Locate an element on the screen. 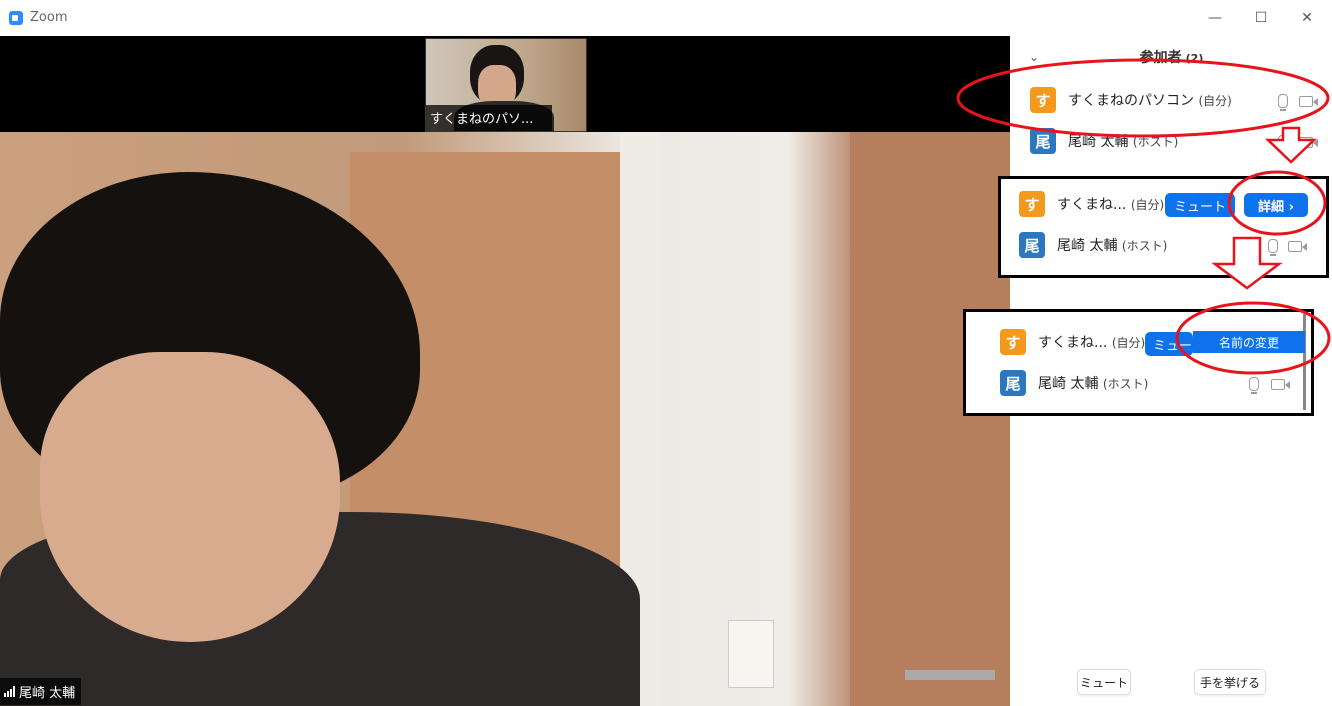 This screenshot has height=706, width=1332. minimize-icon: — is located at coordinates (1215, 18).